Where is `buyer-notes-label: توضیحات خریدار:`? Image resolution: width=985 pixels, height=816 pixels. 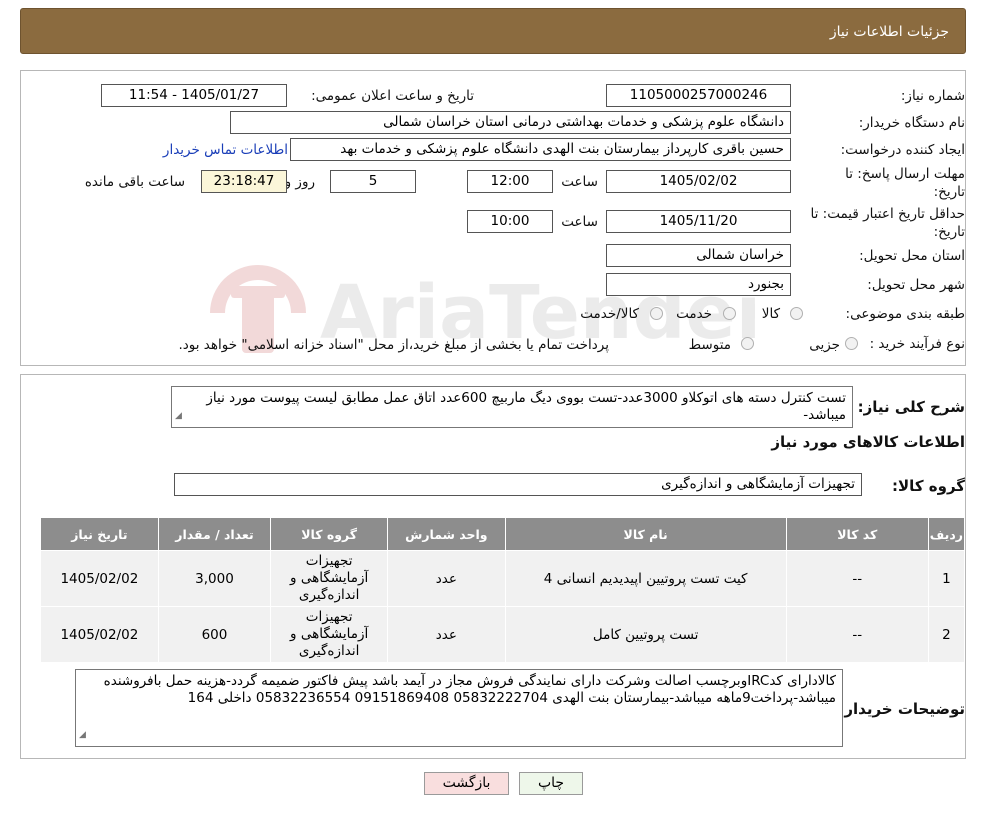 buyer-notes-label: توضیحات خریدار: is located at coordinates (901, 709).